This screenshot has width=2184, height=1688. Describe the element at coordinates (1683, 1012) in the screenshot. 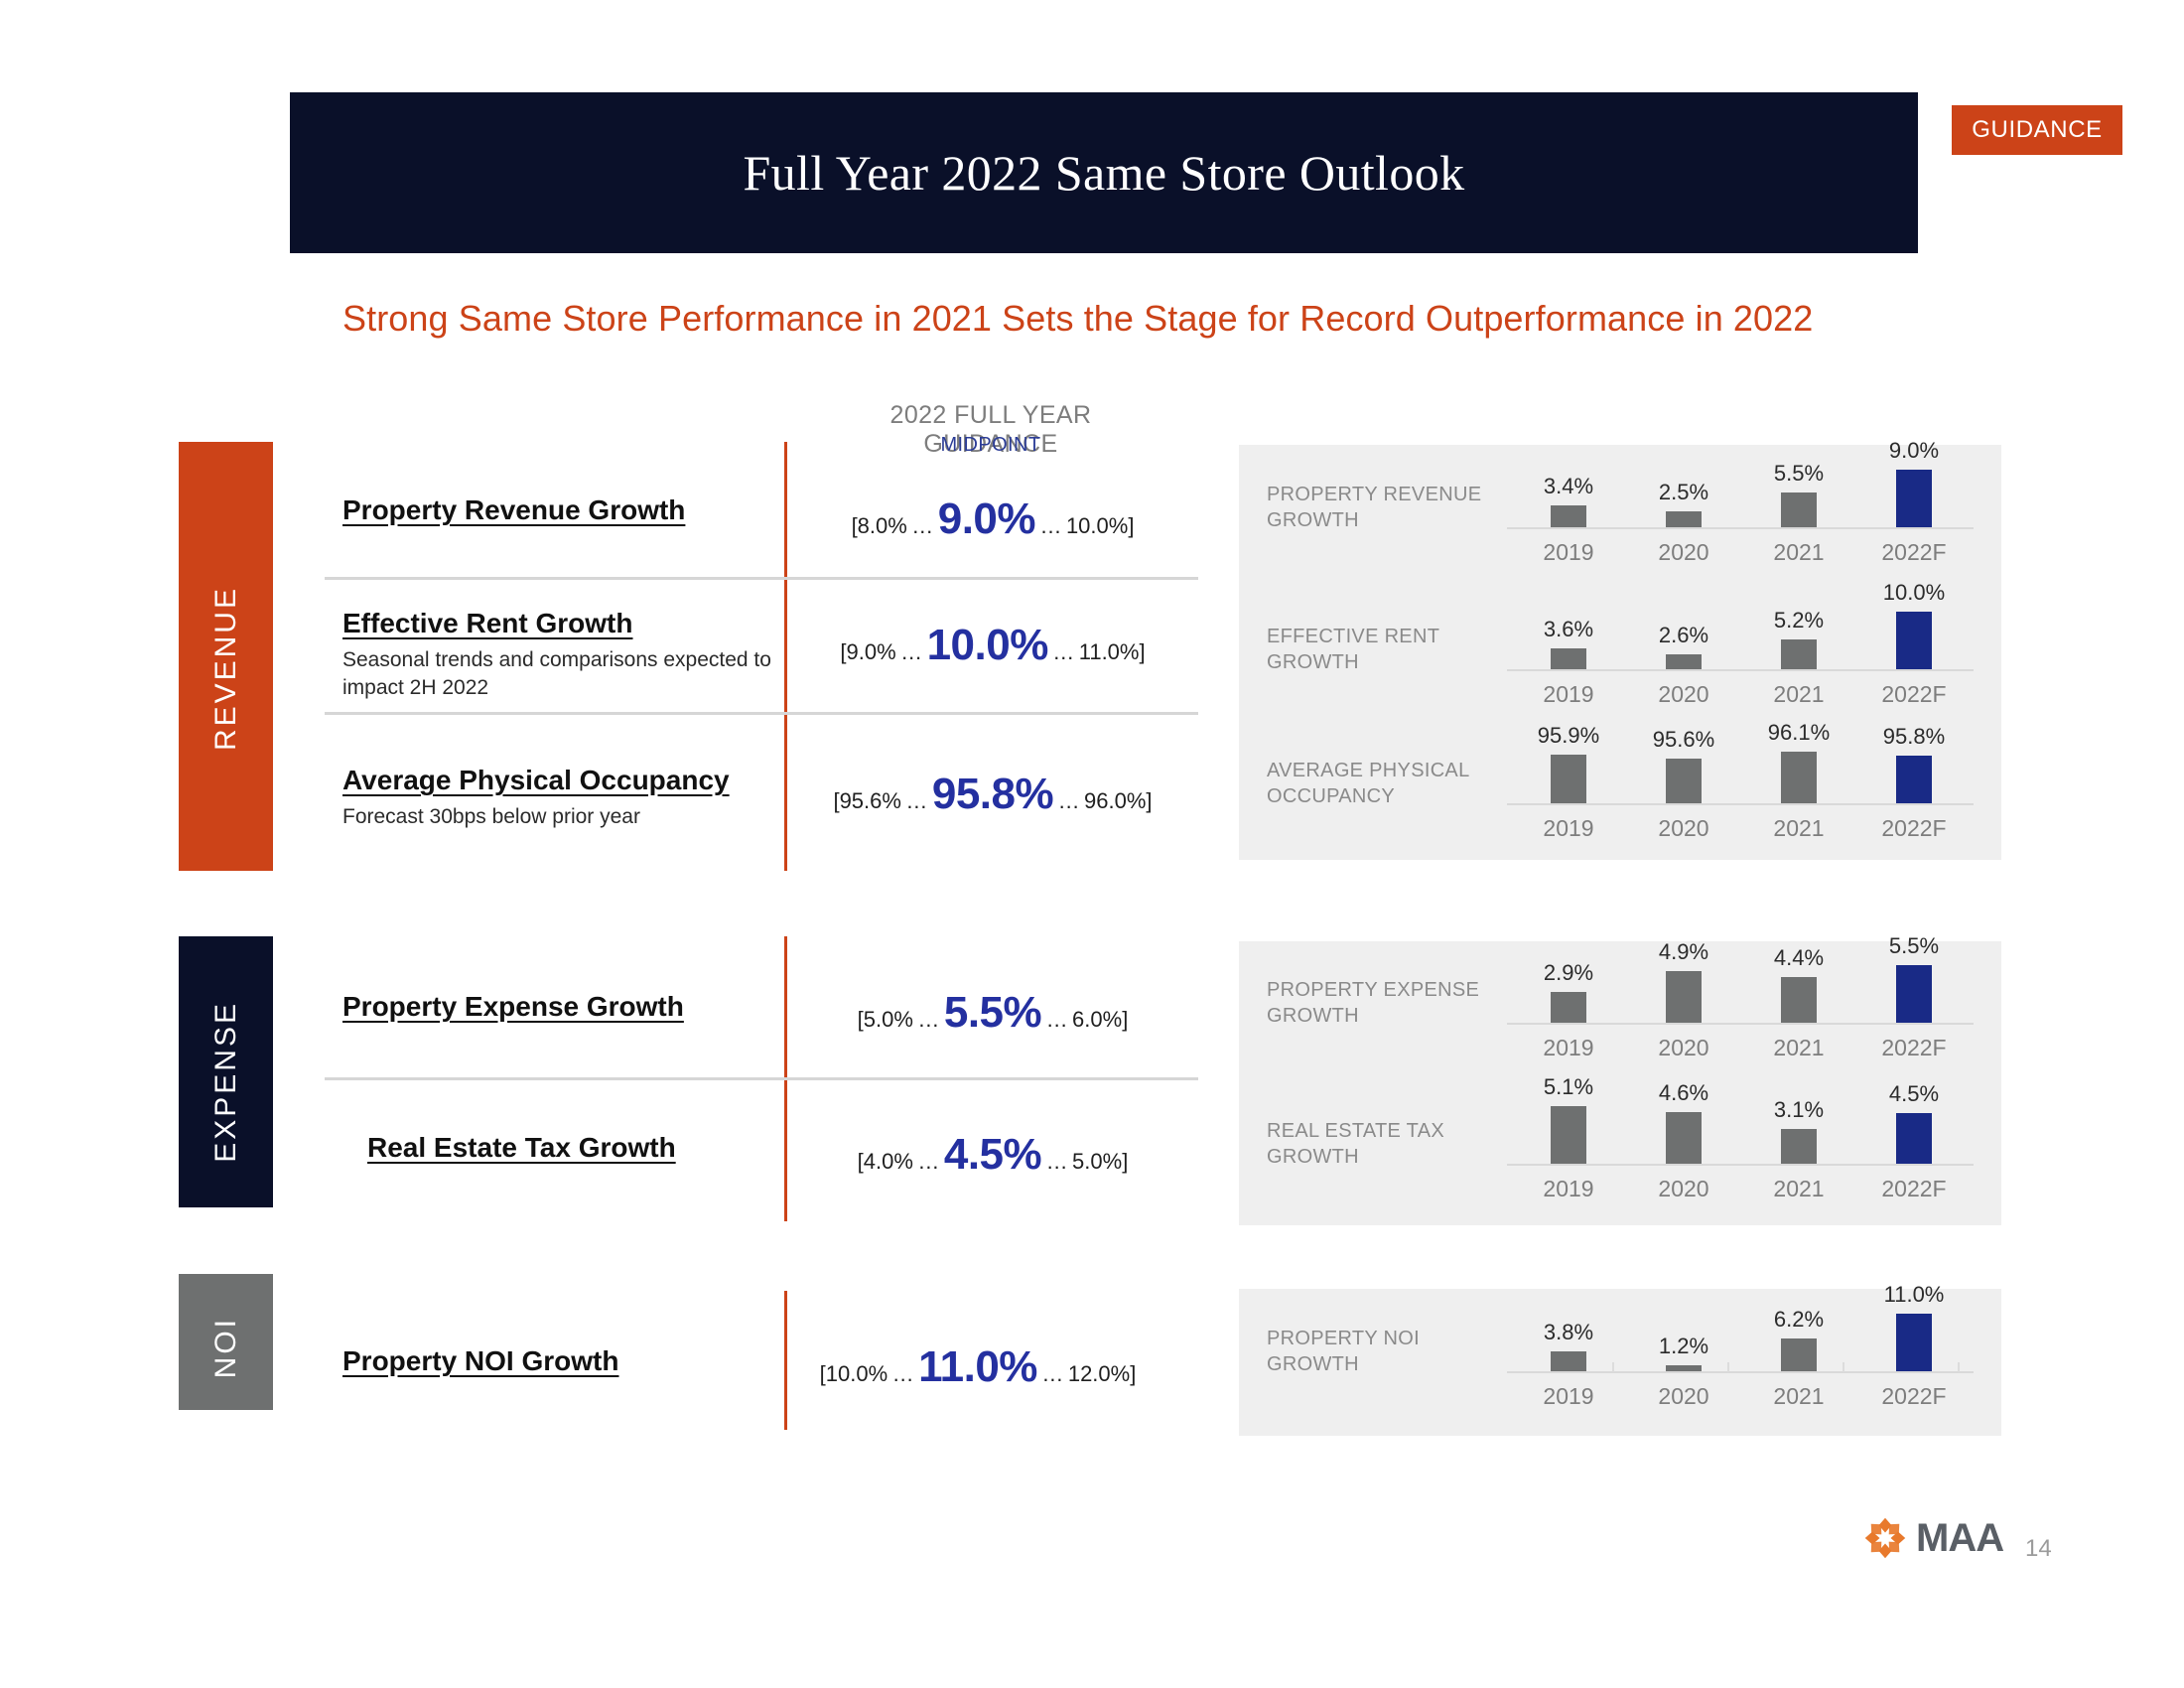

I see `chart-bar-group: 4.9% 2020` at that location.